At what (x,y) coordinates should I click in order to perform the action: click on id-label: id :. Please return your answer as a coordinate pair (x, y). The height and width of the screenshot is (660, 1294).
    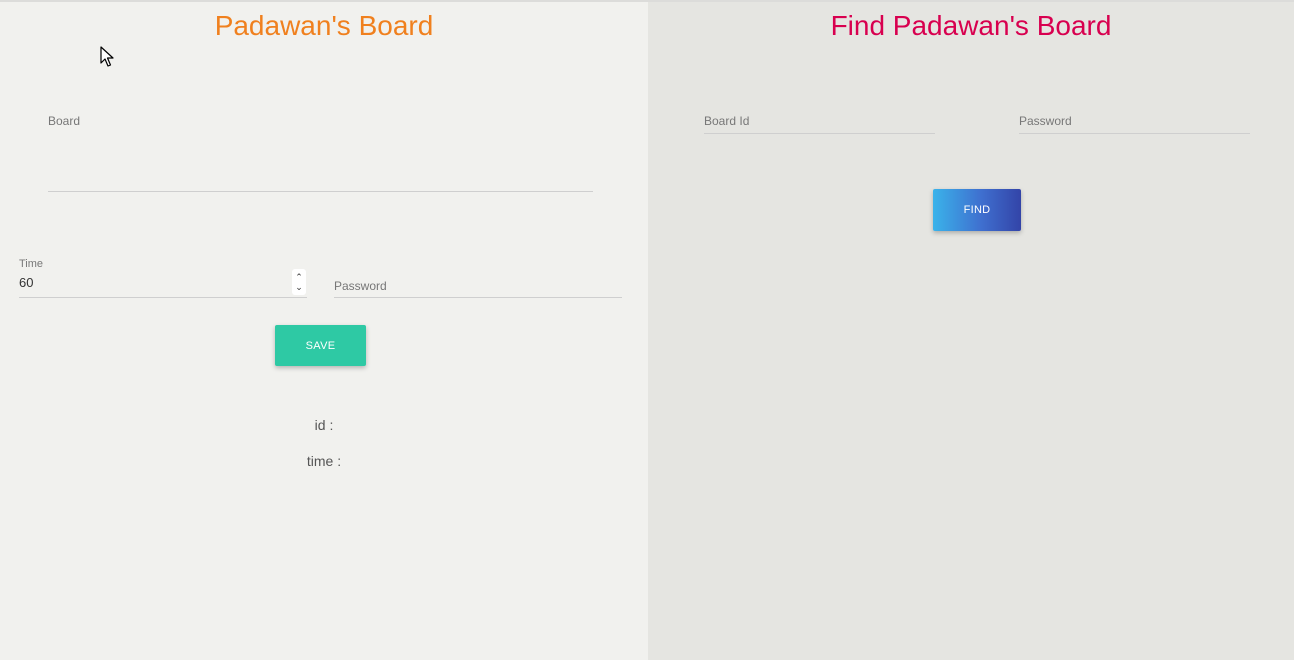
    Looking at the image, I should click on (324, 425).